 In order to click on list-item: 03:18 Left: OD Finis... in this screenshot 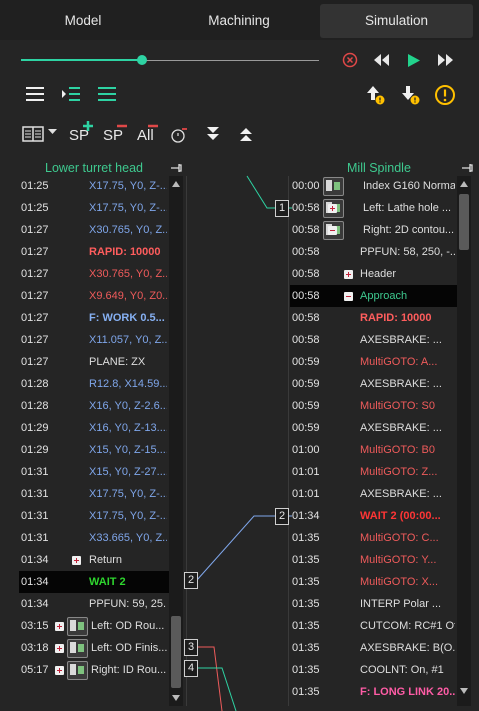, I will do `click(94, 648)`.